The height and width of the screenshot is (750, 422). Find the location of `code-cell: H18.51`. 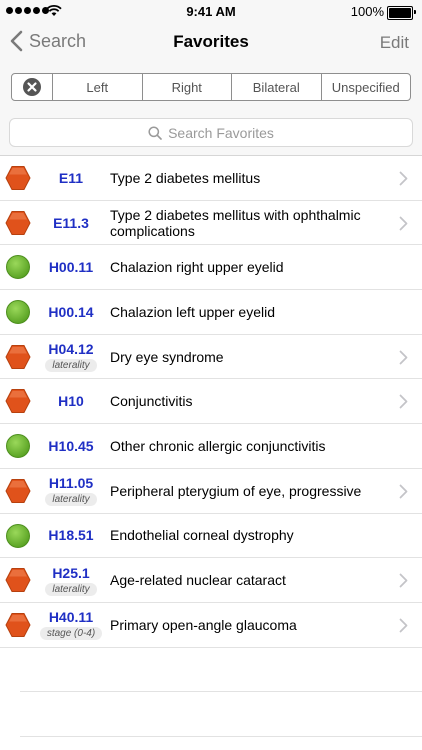

code-cell: H18.51 is located at coordinates (71, 536).